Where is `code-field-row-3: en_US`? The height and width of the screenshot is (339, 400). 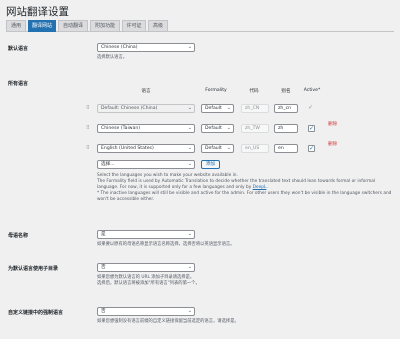
code-field-row-3: en_US is located at coordinates (255, 148).